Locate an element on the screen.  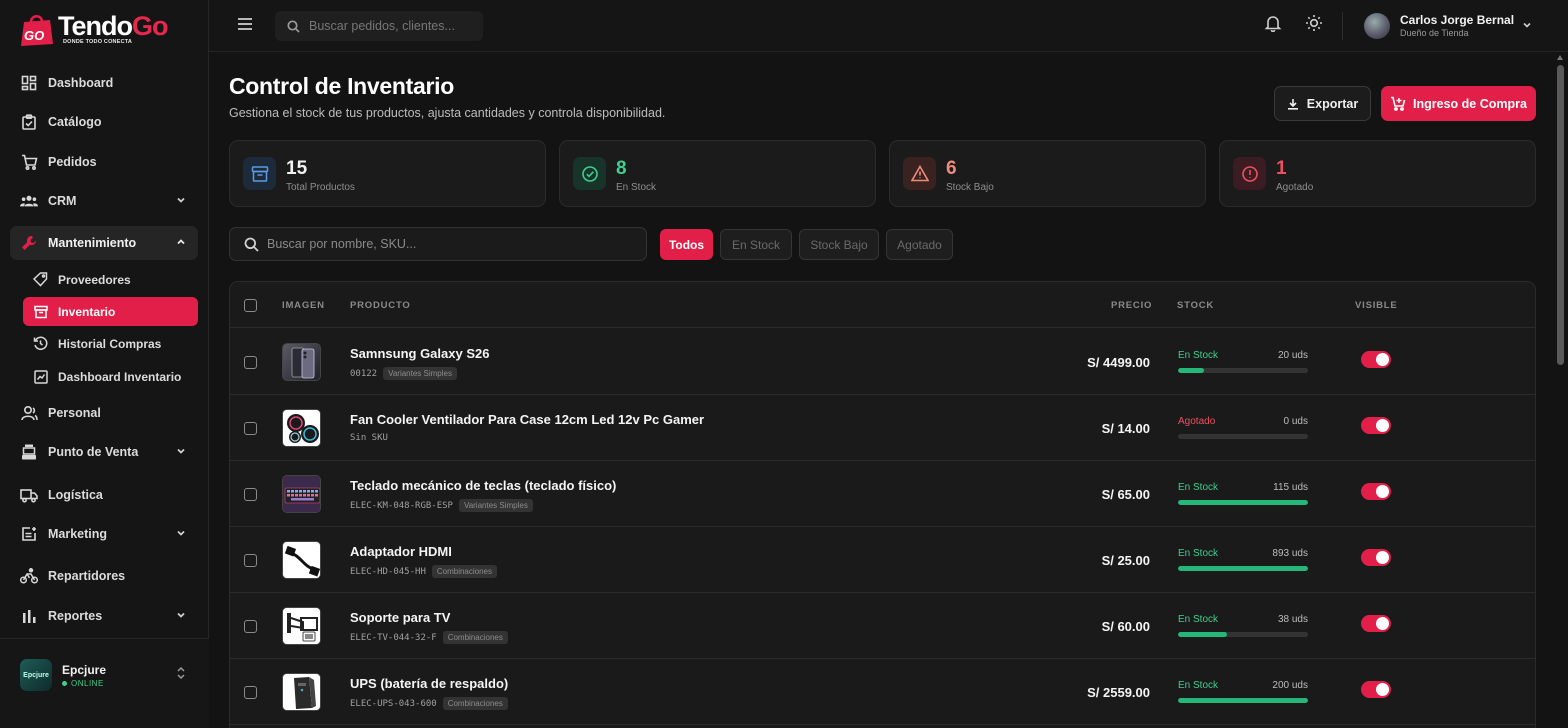
sidebar-item-pedidos: Pedidos is located at coordinates (104, 162).